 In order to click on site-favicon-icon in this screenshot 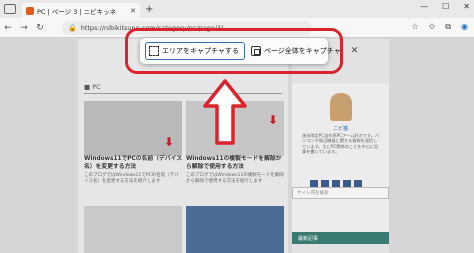, I will do `click(30, 10)`.